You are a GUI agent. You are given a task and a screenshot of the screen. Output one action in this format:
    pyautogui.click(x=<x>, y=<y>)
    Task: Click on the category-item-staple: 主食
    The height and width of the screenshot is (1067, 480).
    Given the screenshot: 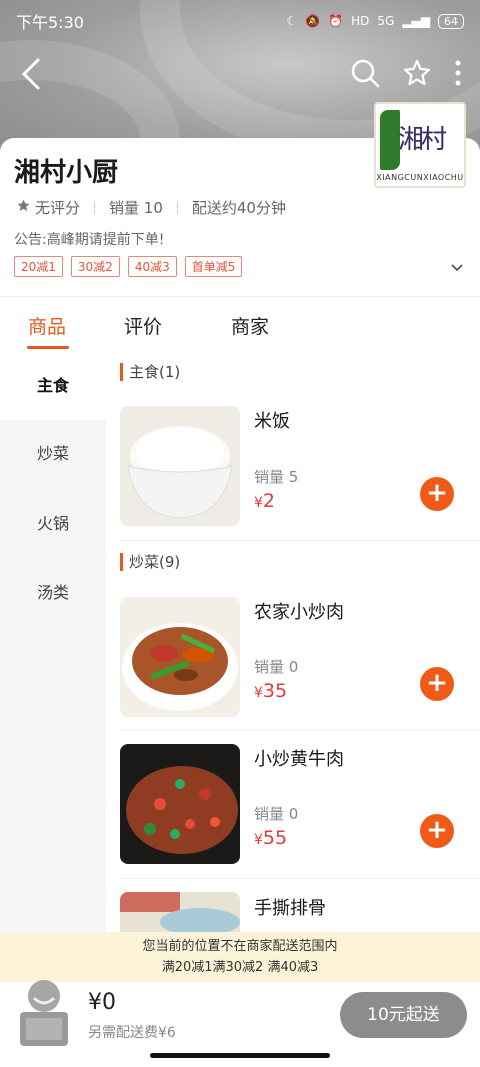 What is the action you would take?
    pyautogui.click(x=53, y=386)
    